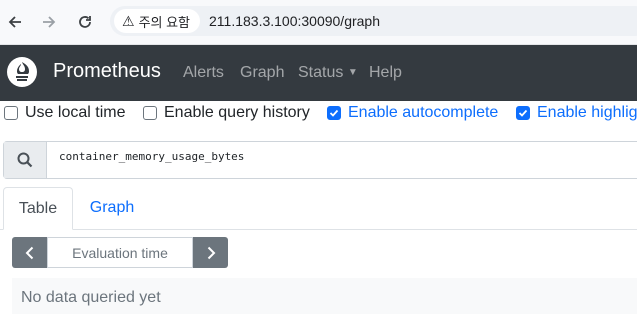 The height and width of the screenshot is (314, 637). I want to click on use-local-time-label: Use local time, so click(75, 112).